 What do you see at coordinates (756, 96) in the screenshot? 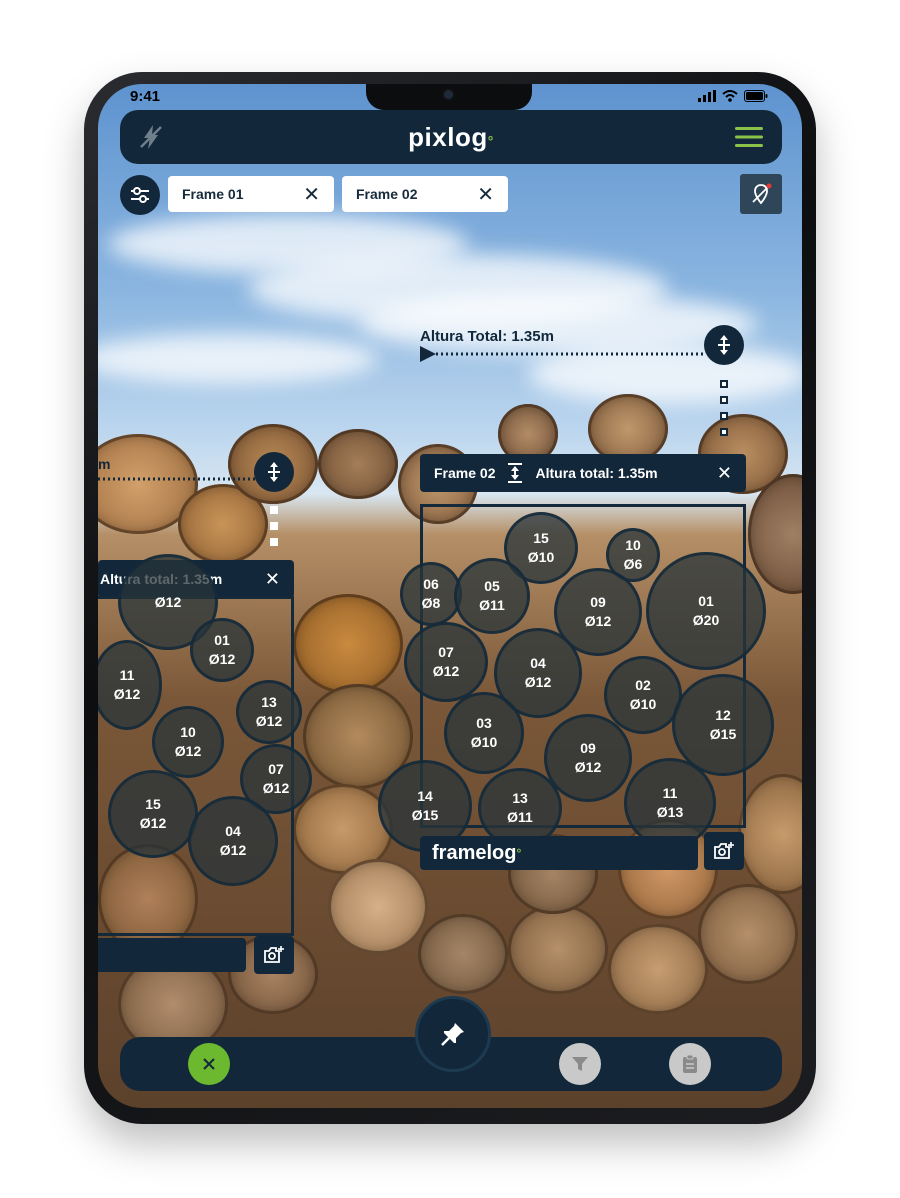
I see `battery-icon` at bounding box center [756, 96].